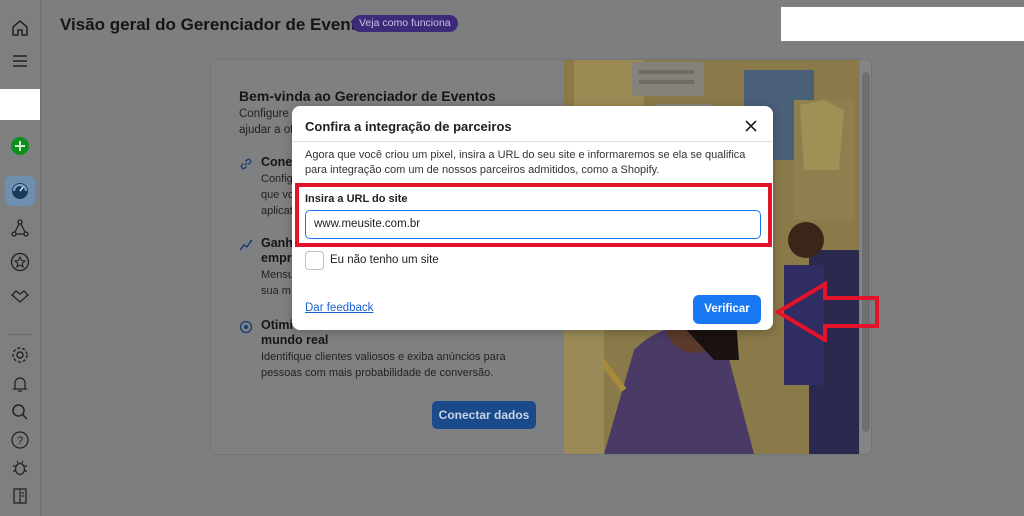 This screenshot has width=1024, height=516. Describe the element at coordinates (20, 61) in the screenshot. I see `menu-icon` at that location.